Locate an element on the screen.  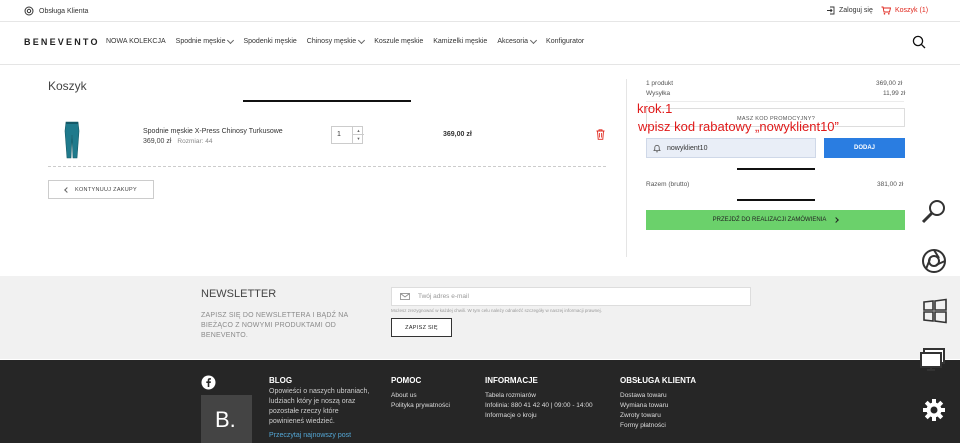
login-icon is located at coordinates (831, 10).